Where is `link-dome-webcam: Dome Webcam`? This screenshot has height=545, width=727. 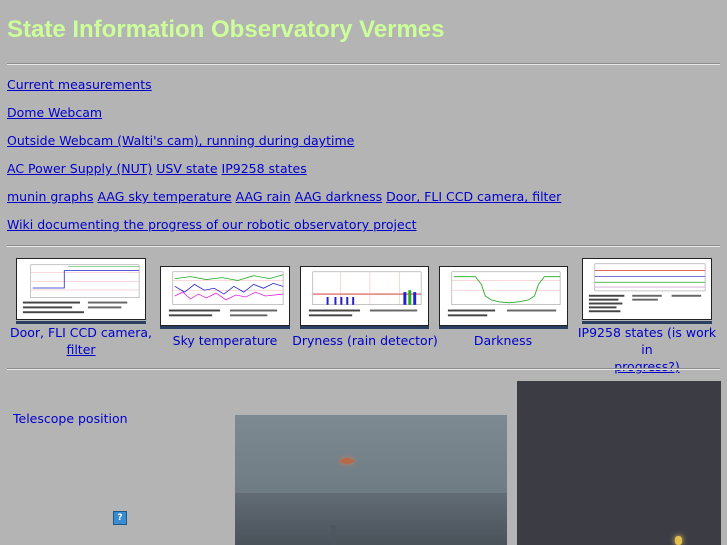 link-dome-webcam: Dome Webcam is located at coordinates (54, 112).